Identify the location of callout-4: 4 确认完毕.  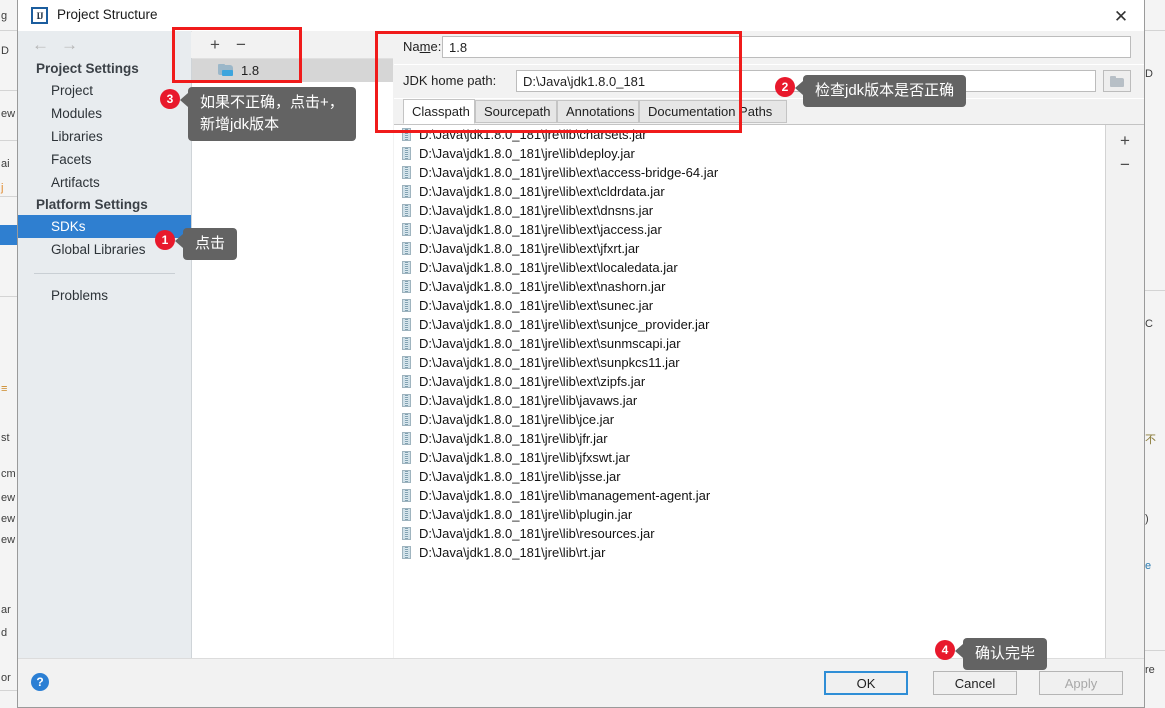
(991, 654).